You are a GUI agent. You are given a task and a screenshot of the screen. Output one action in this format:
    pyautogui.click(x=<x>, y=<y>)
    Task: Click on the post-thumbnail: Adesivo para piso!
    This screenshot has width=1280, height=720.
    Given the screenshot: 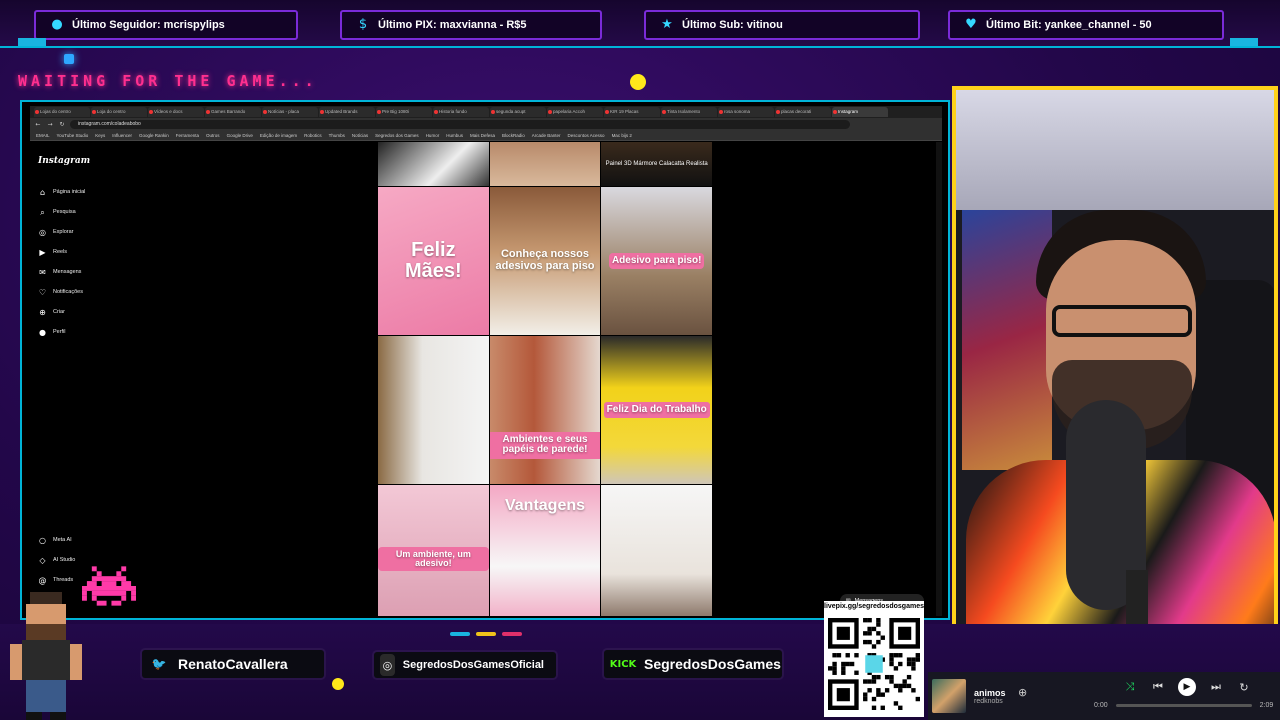 What is the action you would take?
    pyautogui.click(x=656, y=261)
    